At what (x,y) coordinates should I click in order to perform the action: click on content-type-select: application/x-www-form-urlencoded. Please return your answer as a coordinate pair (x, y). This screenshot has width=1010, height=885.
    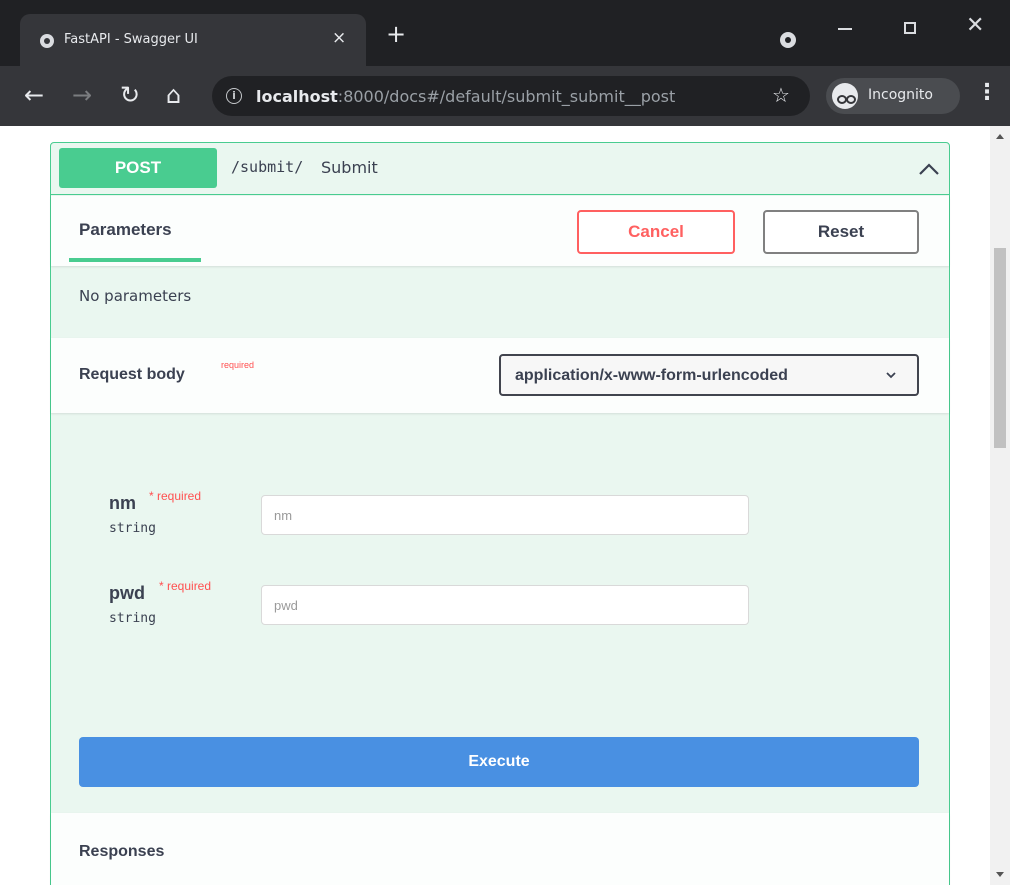
    Looking at the image, I should click on (709, 375).